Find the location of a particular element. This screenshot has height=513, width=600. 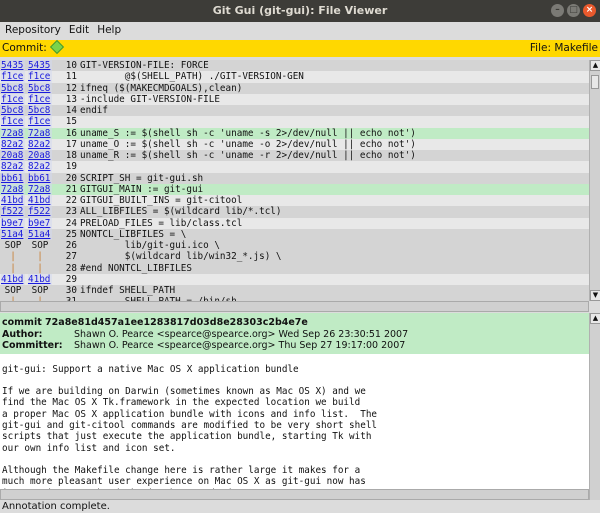

line-number: 13 is located at coordinates (71, 99).